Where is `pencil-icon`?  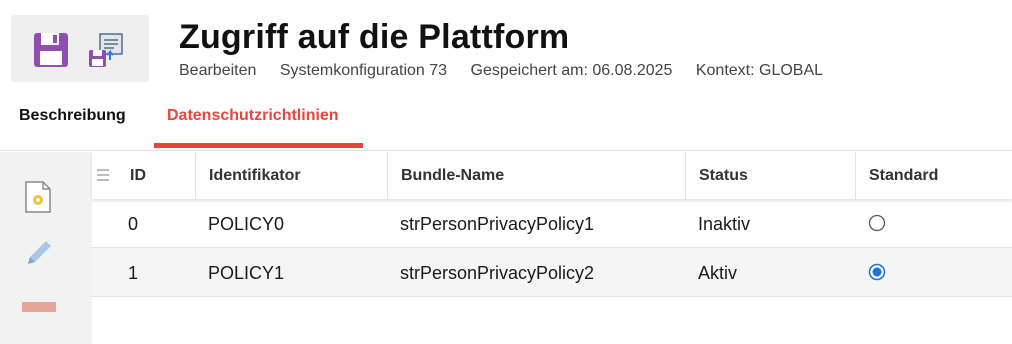
pencil-icon is located at coordinates (39, 253).